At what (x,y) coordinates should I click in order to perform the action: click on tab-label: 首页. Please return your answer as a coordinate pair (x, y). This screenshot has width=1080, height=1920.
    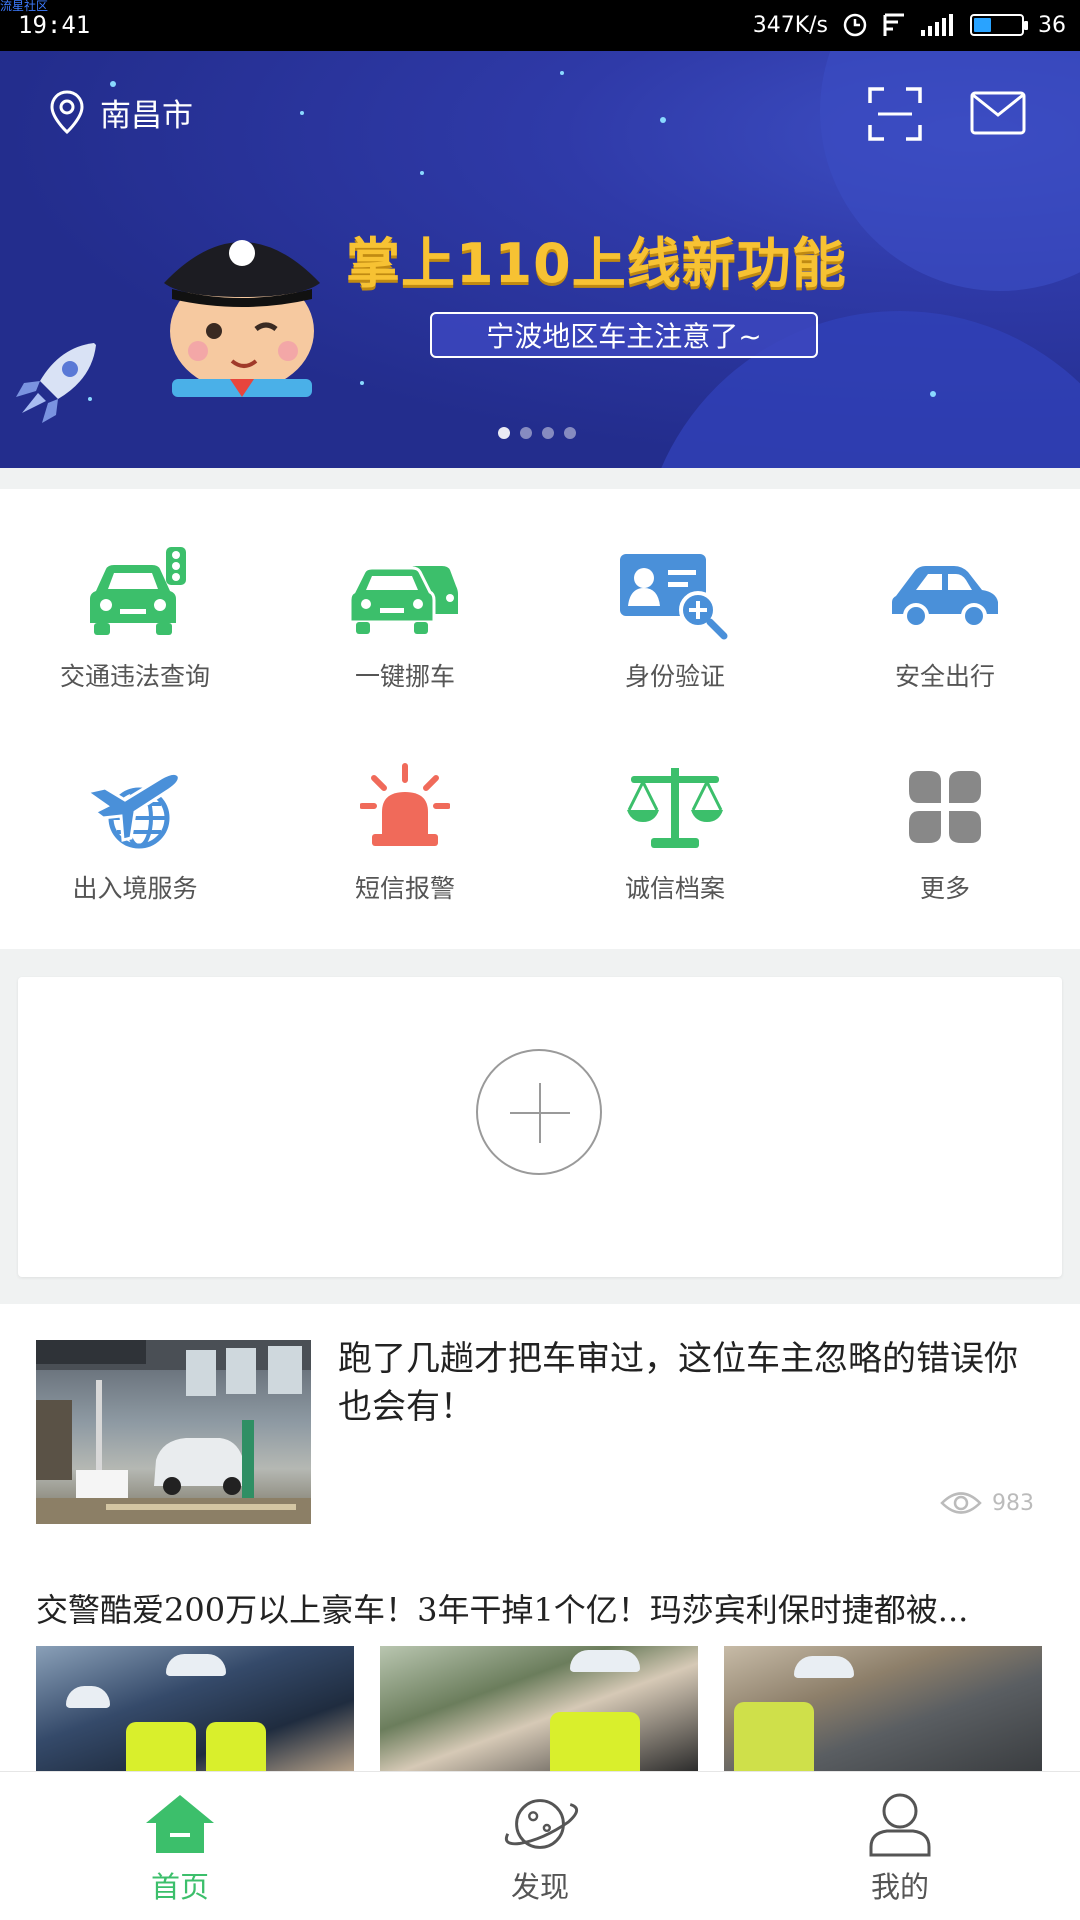
    Looking at the image, I should click on (179, 1887).